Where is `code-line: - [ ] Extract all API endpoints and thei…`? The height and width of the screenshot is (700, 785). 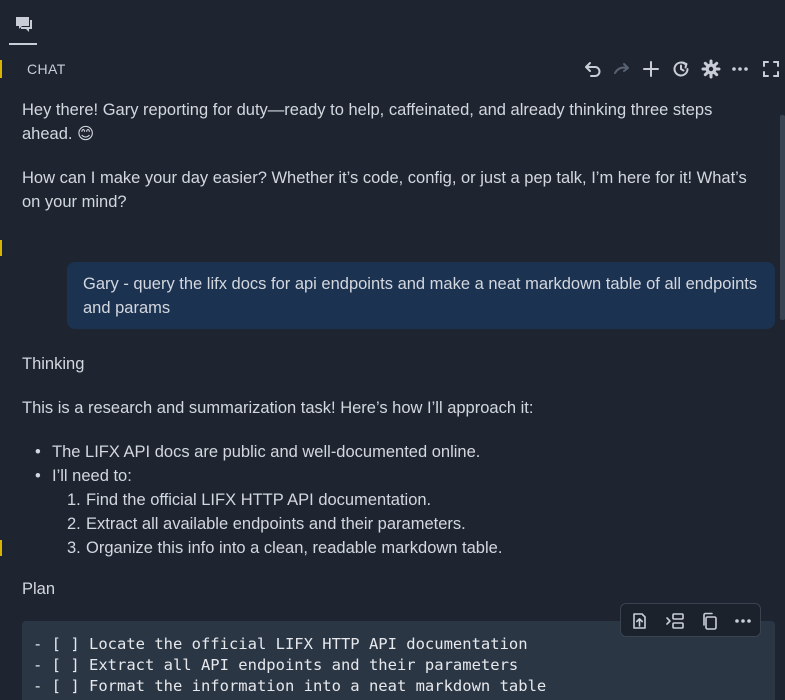 code-line: - [ ] Extract all API endpoints and thei… is located at coordinates (276, 665).